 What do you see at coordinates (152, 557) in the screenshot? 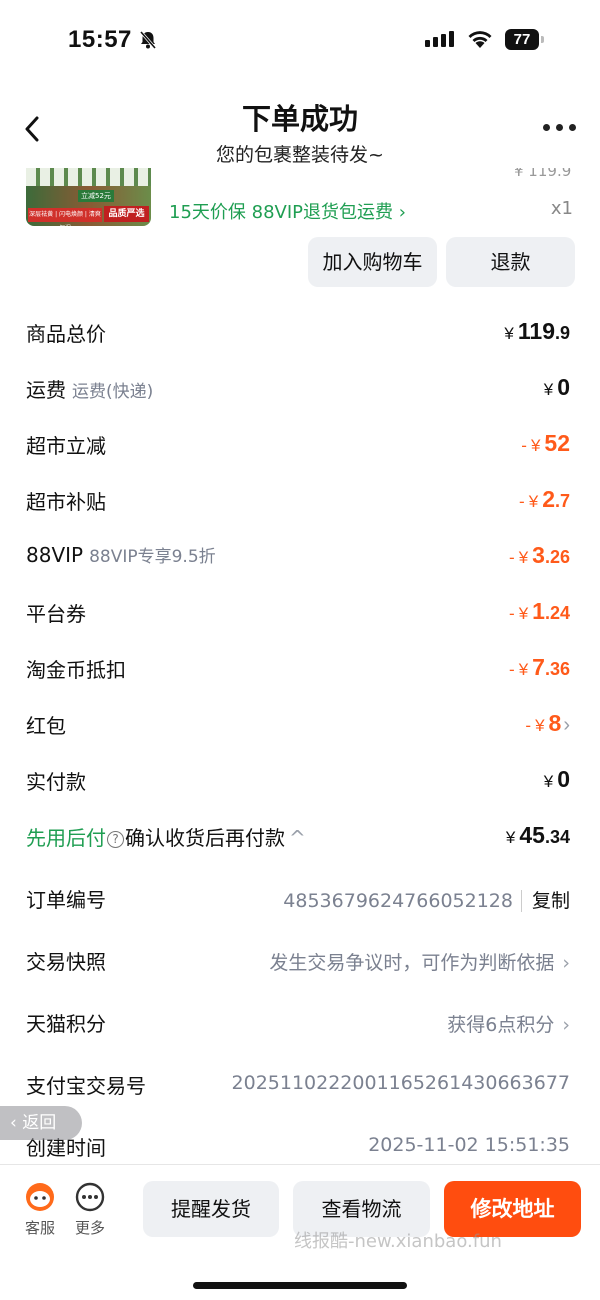
I see `vip-discount-note: 88VIP专享9.5折` at bounding box center [152, 557].